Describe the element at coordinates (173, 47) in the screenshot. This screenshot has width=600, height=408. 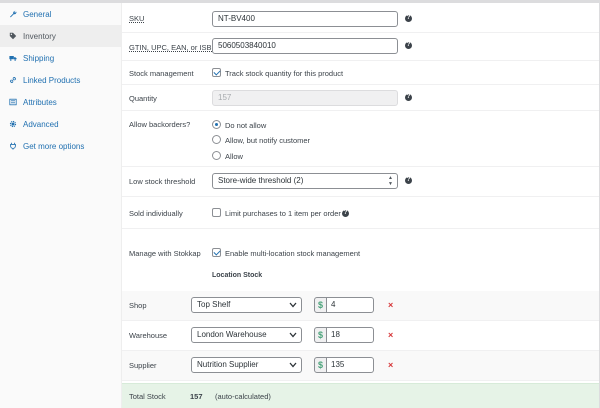
I see `gtin-label: GTIN, UPC, EAN, or ISBN` at that location.